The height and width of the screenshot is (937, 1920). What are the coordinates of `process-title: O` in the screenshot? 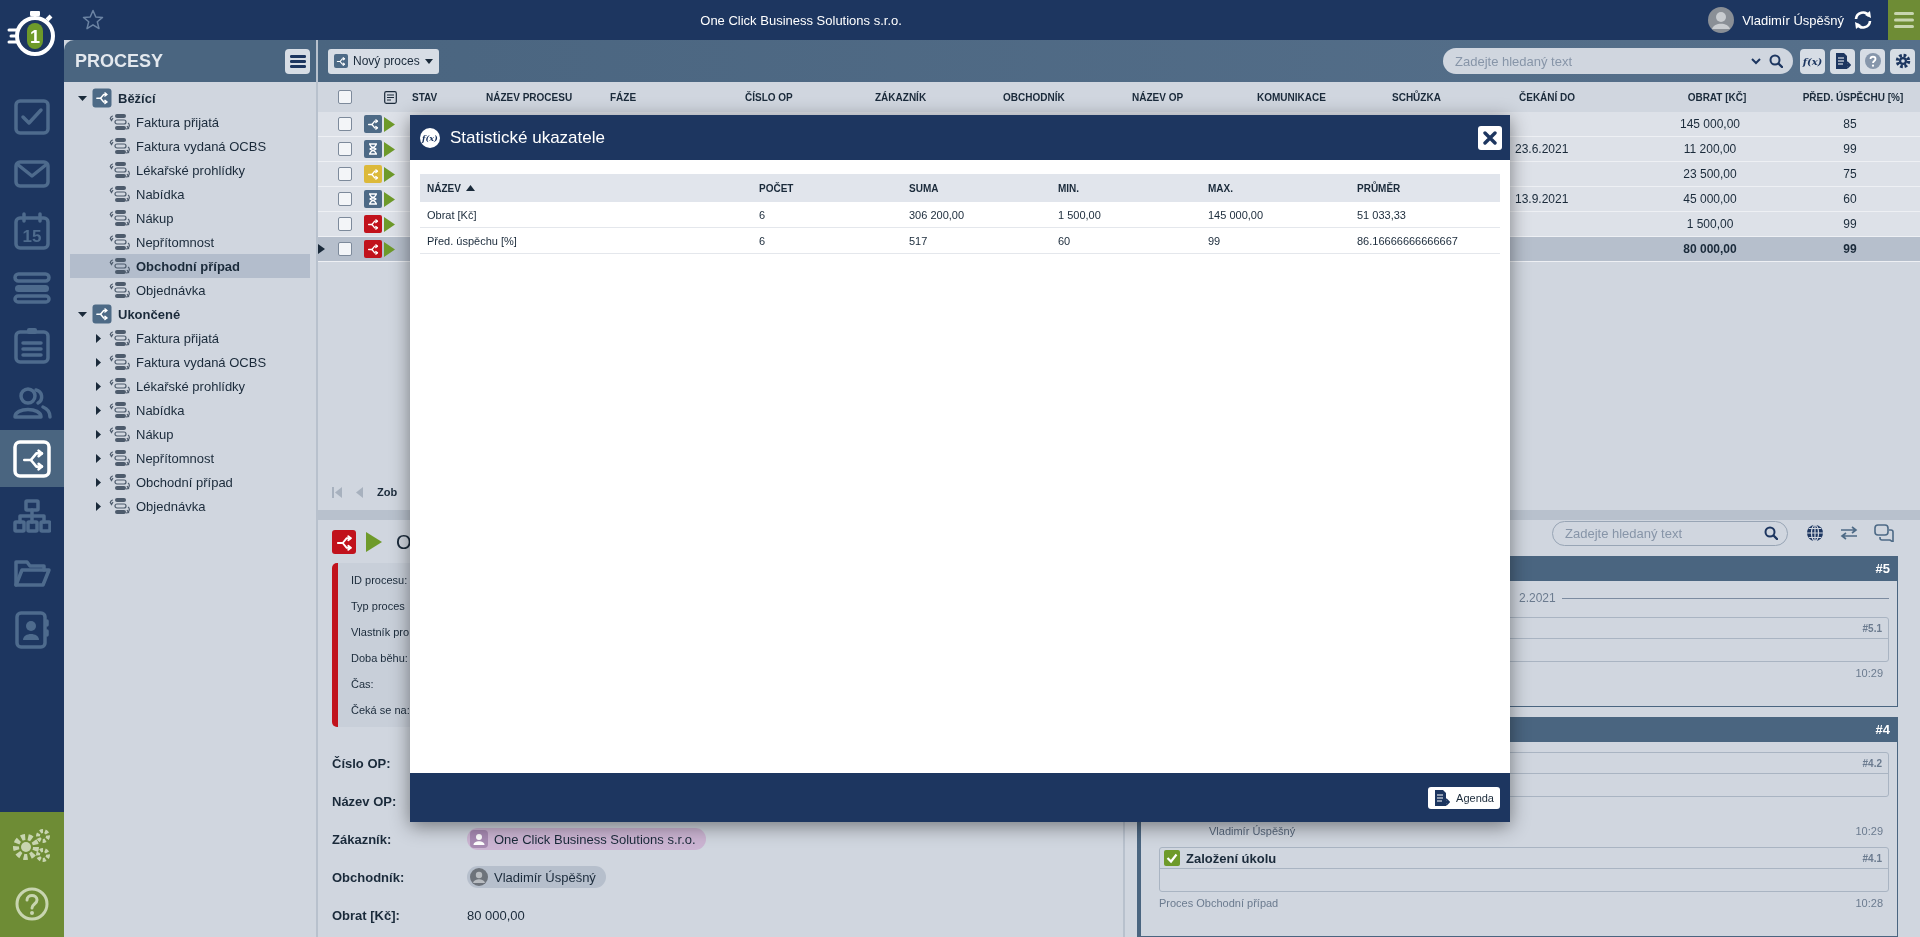 It's located at (404, 542).